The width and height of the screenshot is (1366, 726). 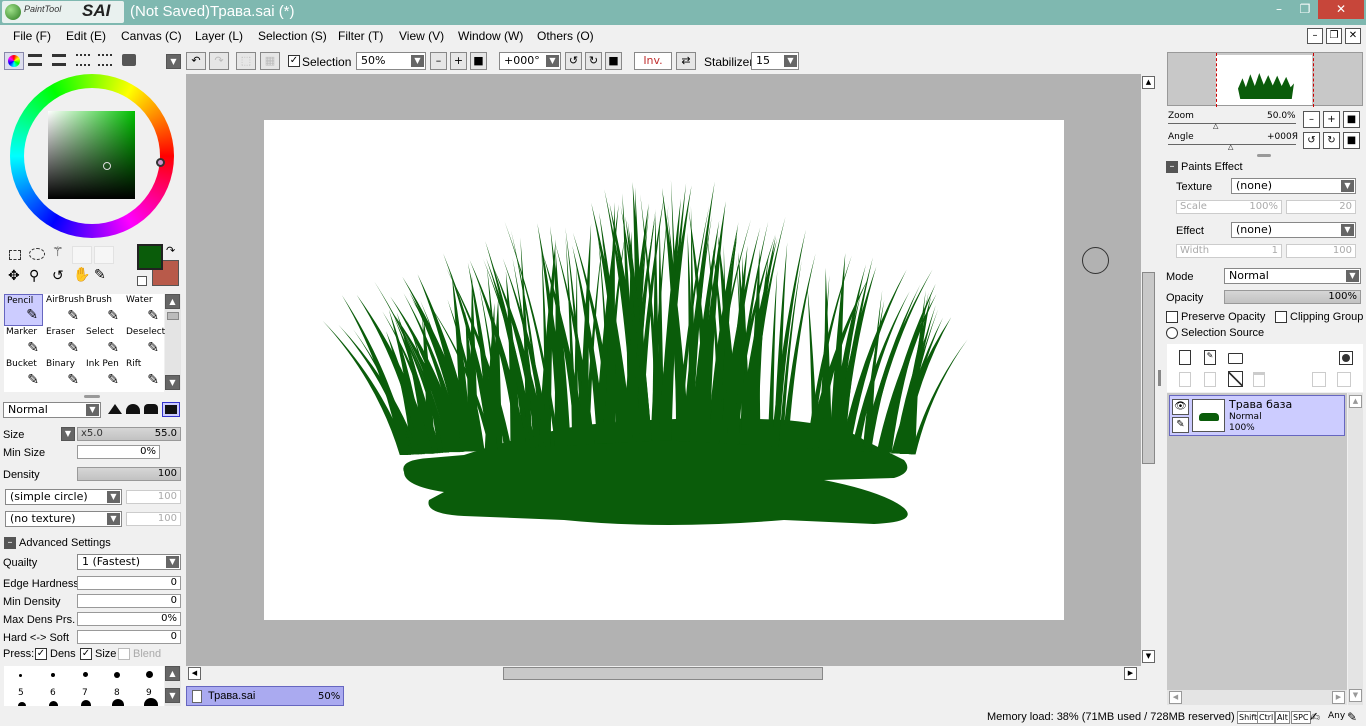 I want to click on menu-view: View (V), so click(x=421, y=36).